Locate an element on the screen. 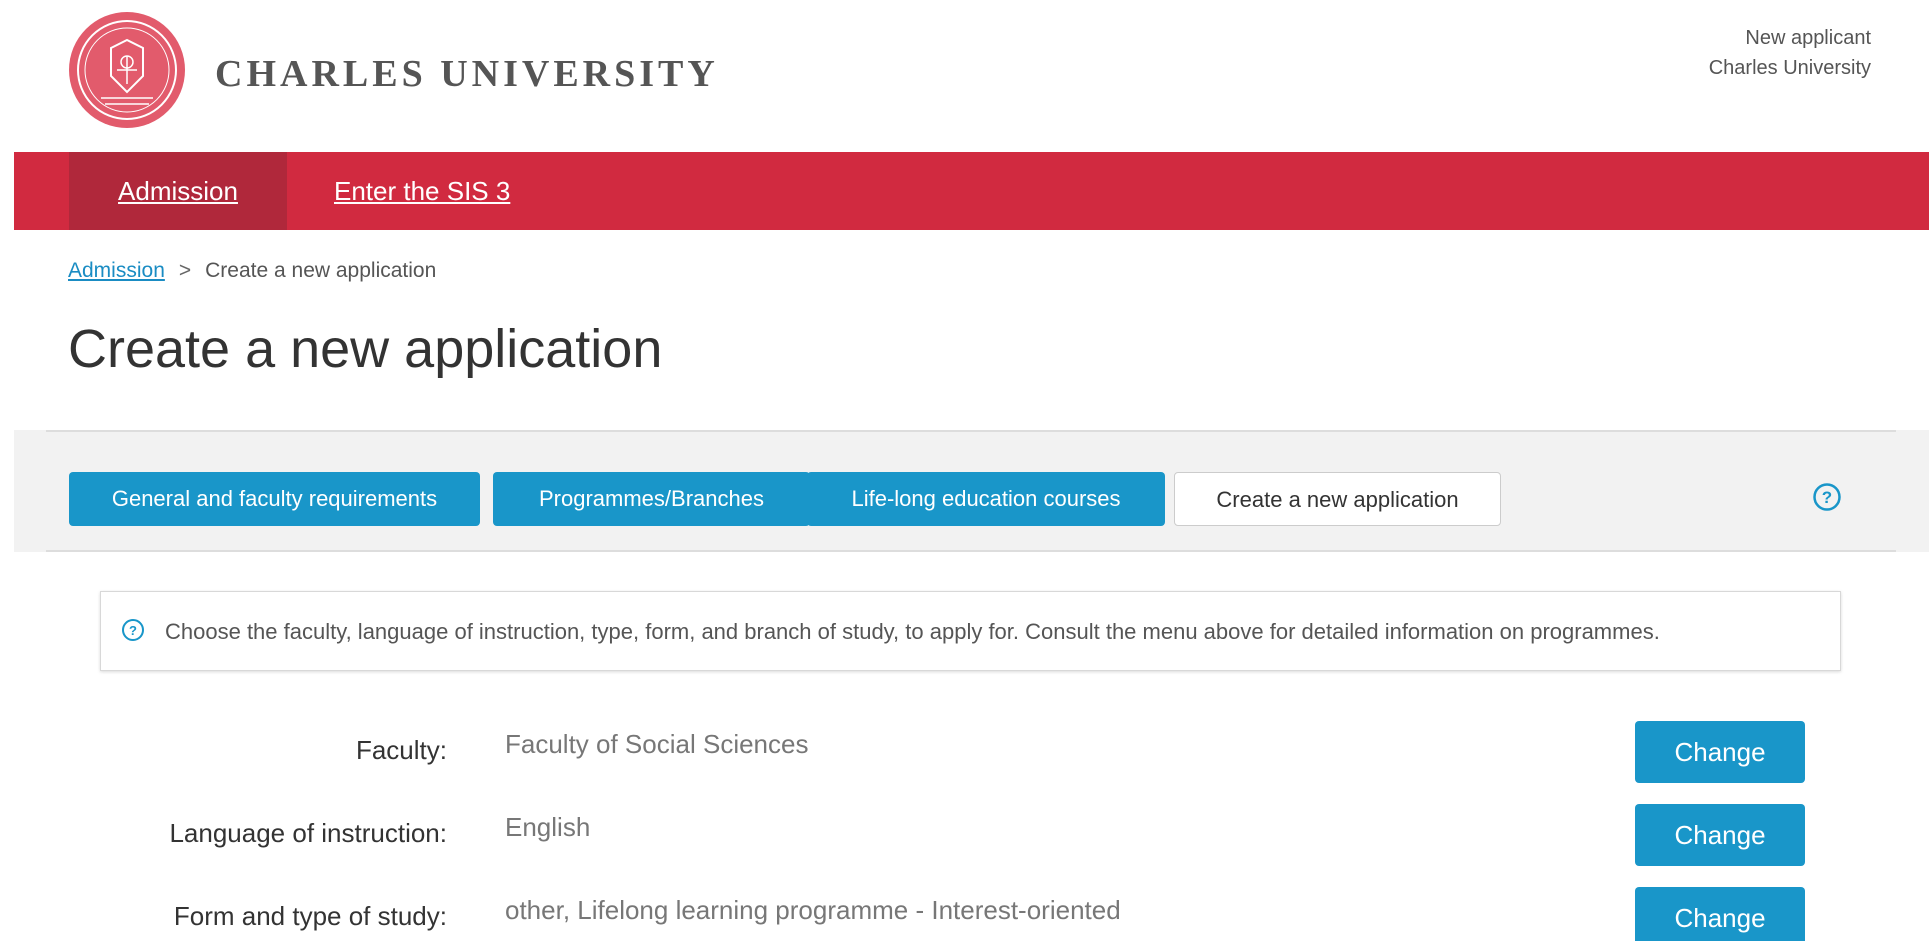  user-organization: Charles University is located at coordinates (1789, 68).